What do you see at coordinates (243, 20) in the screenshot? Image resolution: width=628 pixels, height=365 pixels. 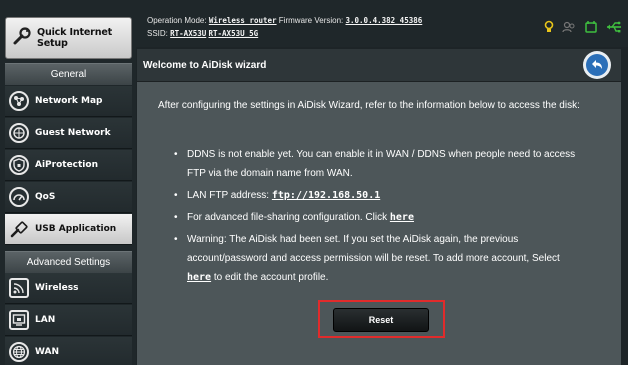 I see `operation-mode-link: Wireless router` at bounding box center [243, 20].